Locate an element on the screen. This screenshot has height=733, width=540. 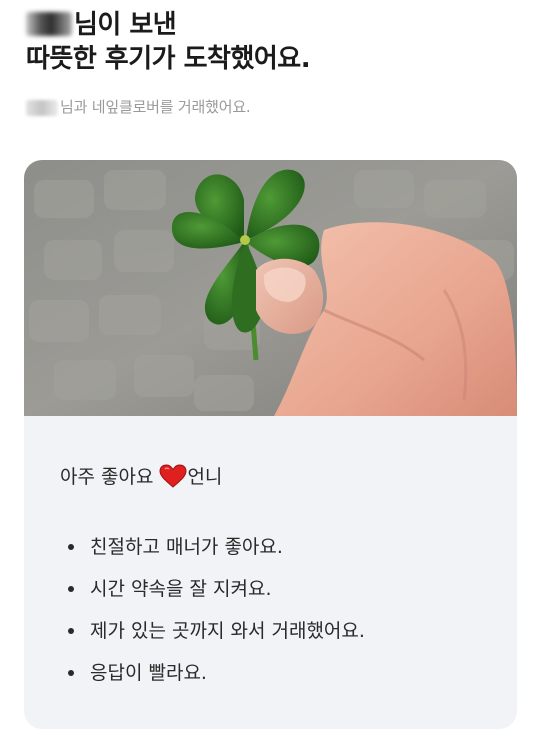
headline-text-end: 언니 is located at coordinates (205, 477).